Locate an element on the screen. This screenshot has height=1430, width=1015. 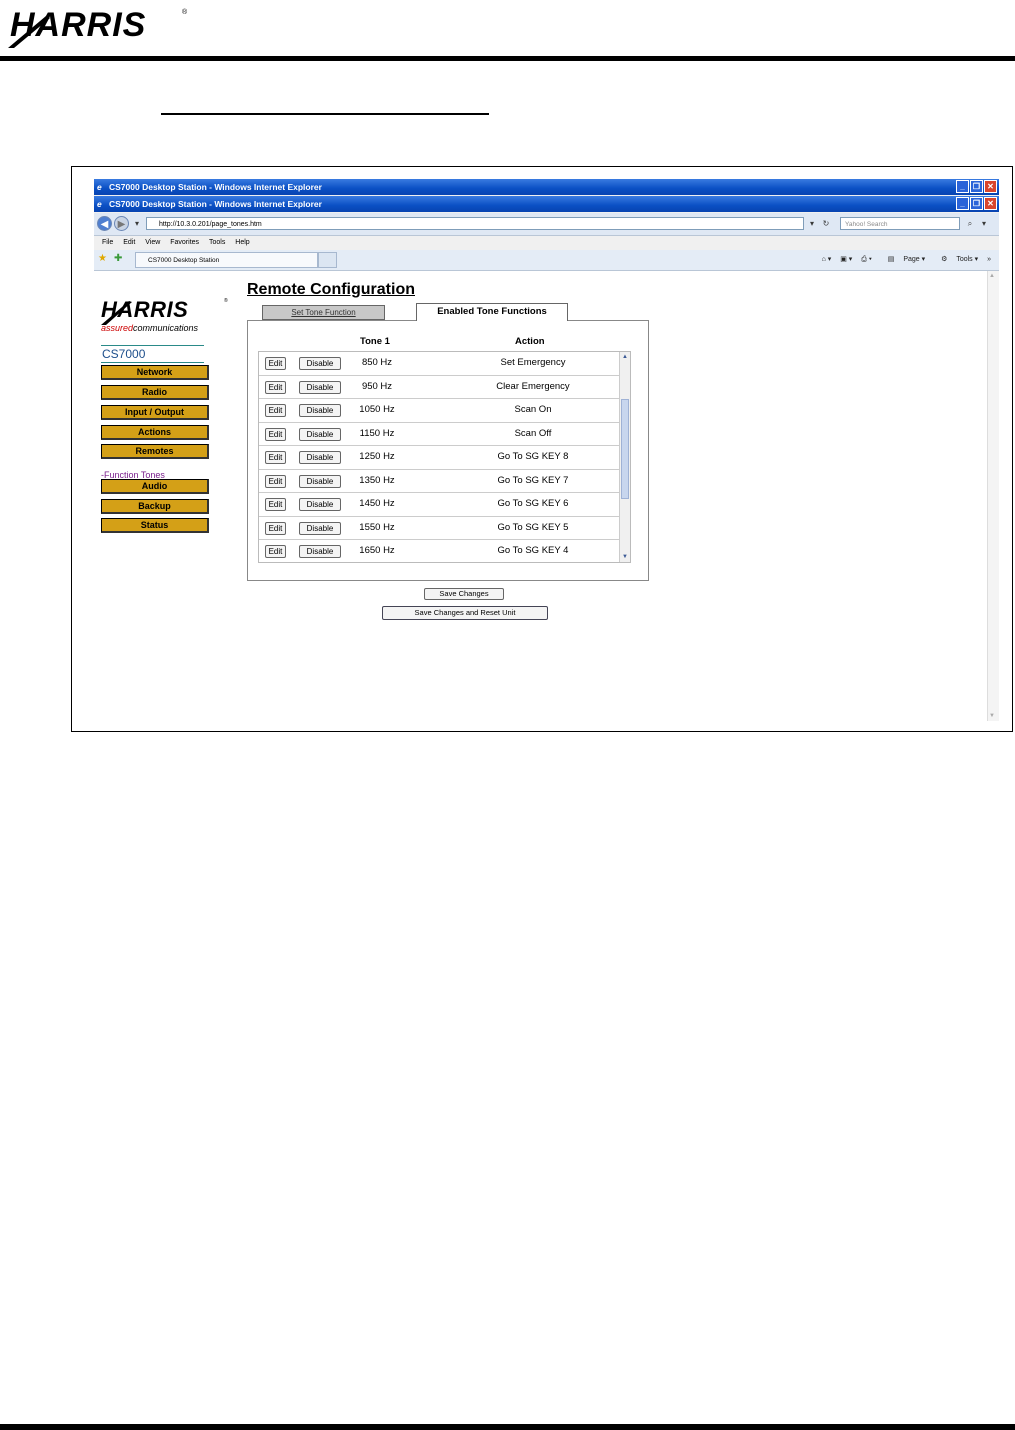
page-menu: ▤ Page ▾ is located at coordinates (903, 259).